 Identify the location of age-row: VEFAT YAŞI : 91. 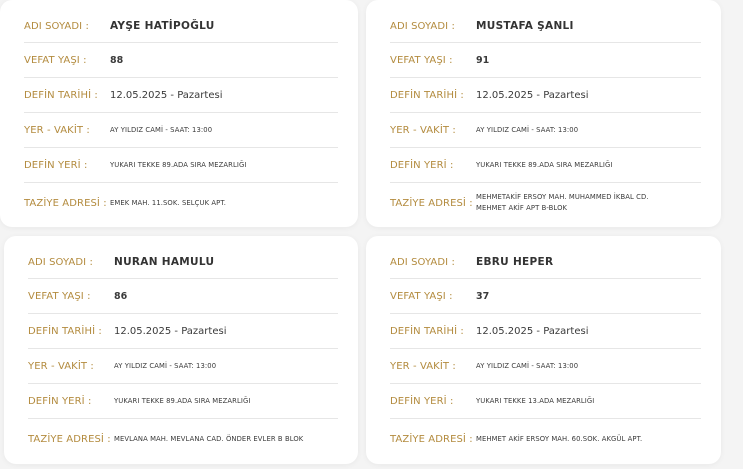
(545, 60).